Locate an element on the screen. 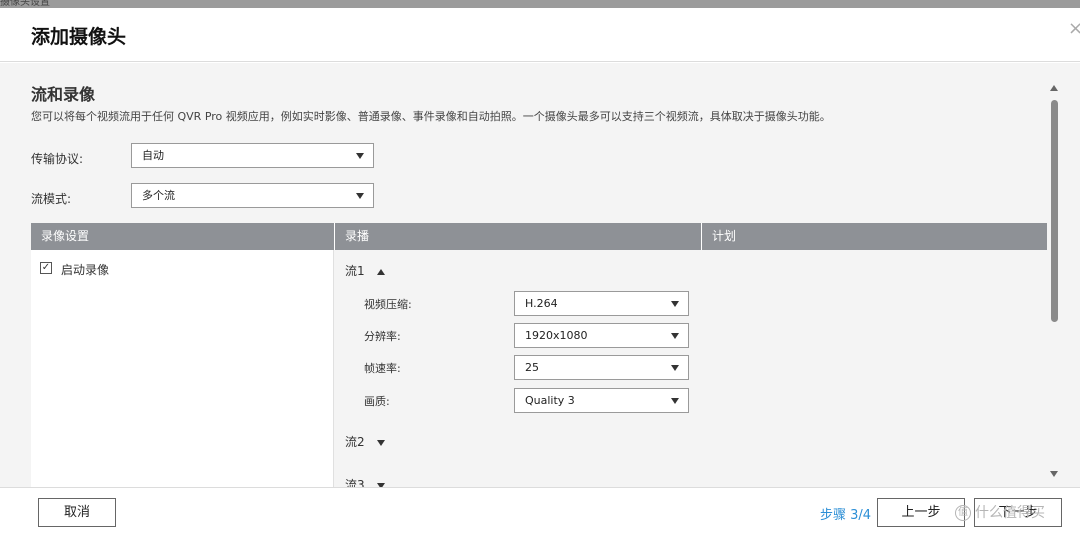 This screenshot has height=535, width=1080. stream-mode-label: 流模式: is located at coordinates (51, 199).